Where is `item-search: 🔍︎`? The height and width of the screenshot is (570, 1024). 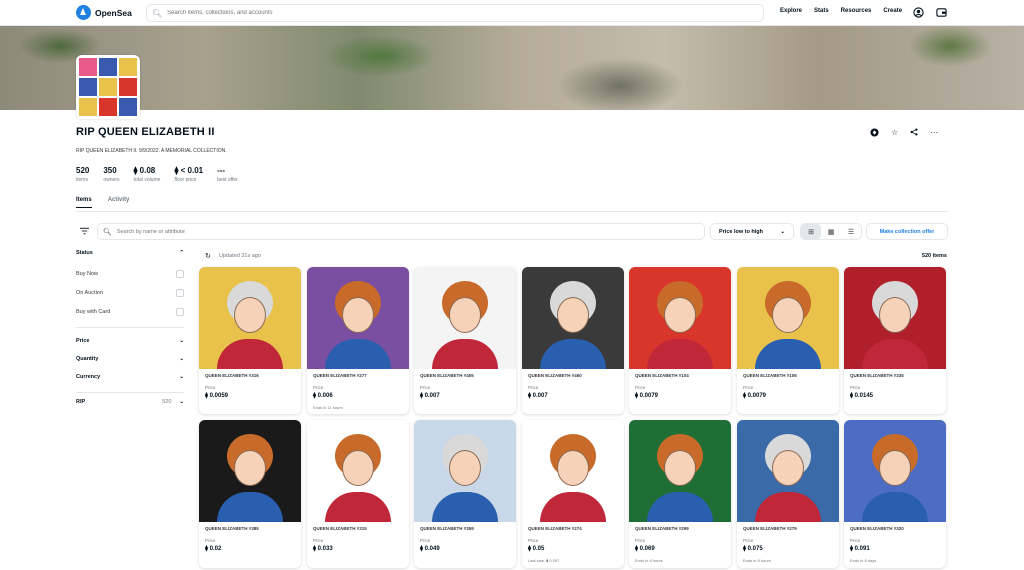 item-search: 🔍︎ is located at coordinates (401, 231).